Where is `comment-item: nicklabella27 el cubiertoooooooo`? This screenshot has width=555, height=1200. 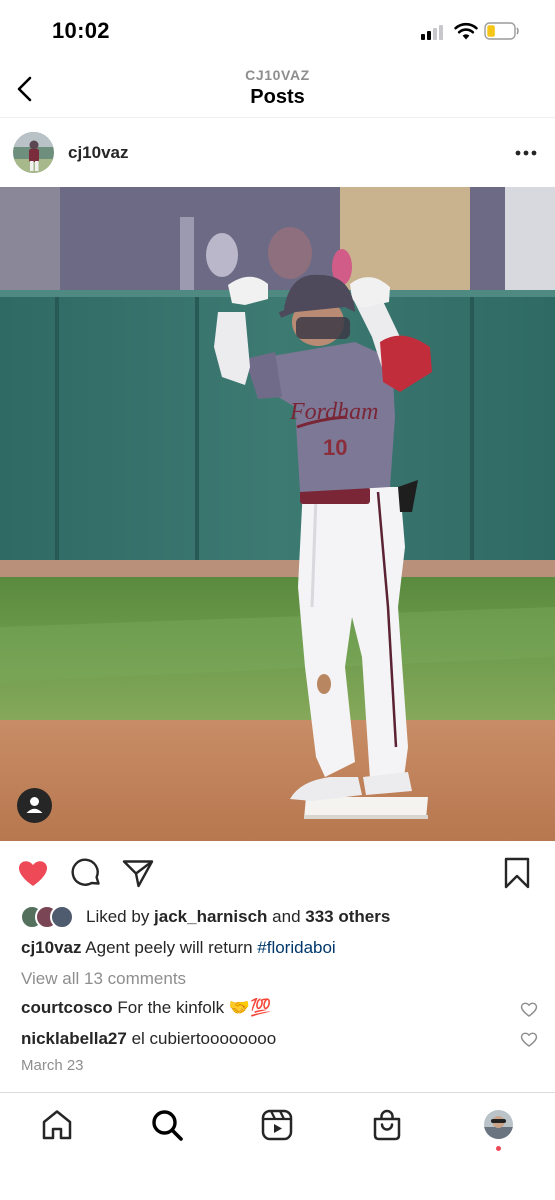 comment-item: nicklabella27 el cubiertoooooooo is located at coordinates (148, 1039).